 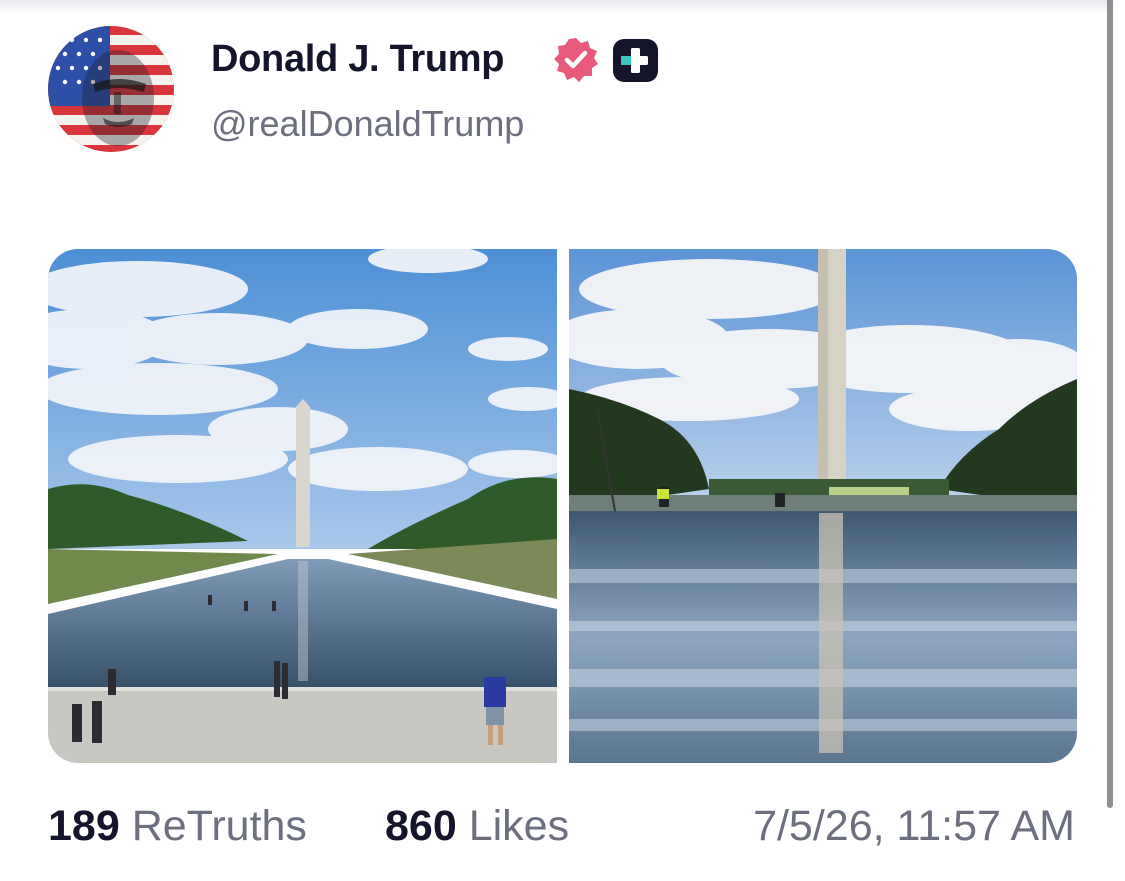 What do you see at coordinates (519, 826) in the screenshot?
I see `likes-label: Likes` at bounding box center [519, 826].